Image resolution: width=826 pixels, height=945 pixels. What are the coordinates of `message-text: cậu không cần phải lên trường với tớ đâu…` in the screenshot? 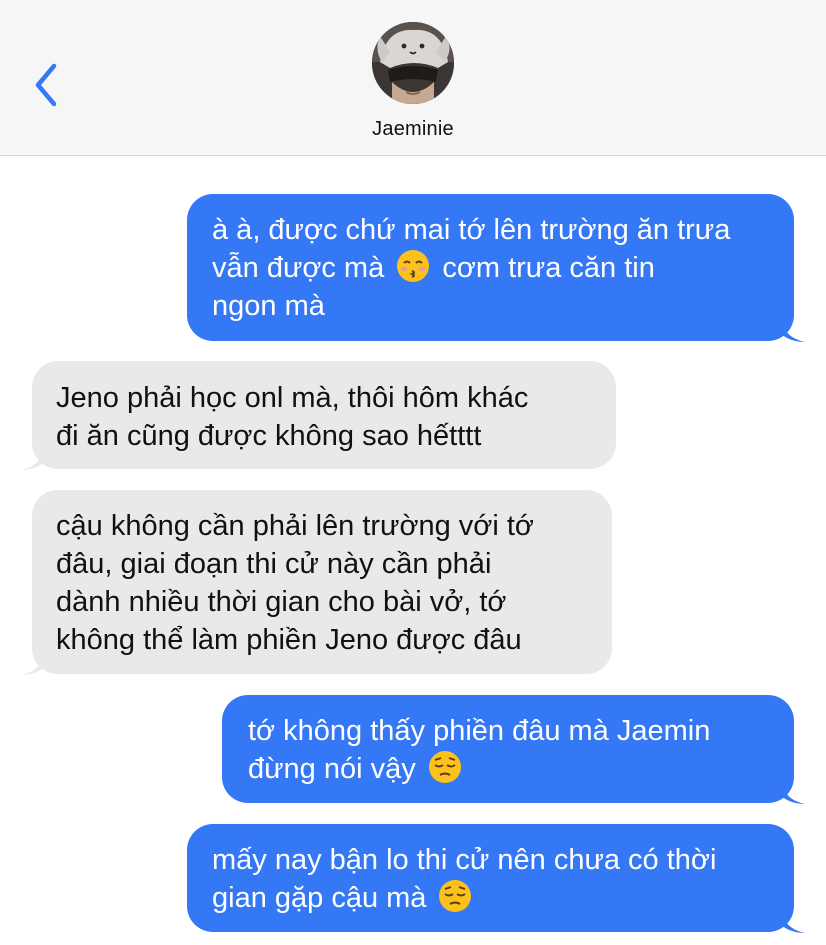 It's located at (295, 583).